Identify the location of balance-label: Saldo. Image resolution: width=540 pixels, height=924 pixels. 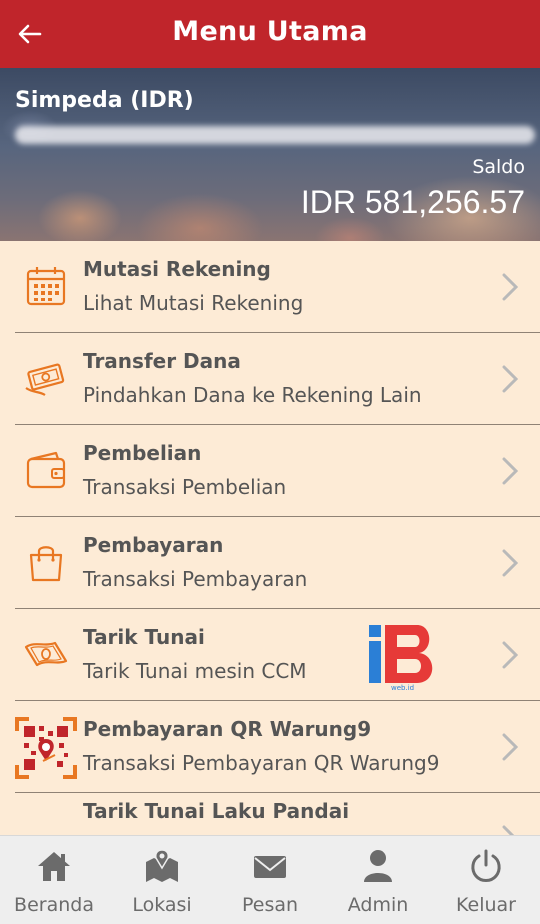
(498, 167).